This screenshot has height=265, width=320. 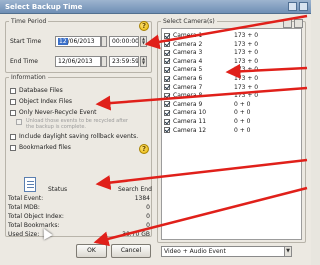 What do you see at coordinates (28, 77) in the screenshot?
I see `information-legend: Information` at bounding box center [28, 77].